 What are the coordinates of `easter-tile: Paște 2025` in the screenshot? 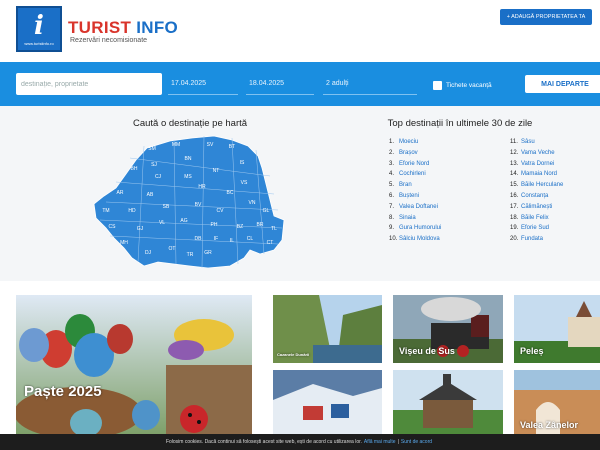 It's located at (134, 365).